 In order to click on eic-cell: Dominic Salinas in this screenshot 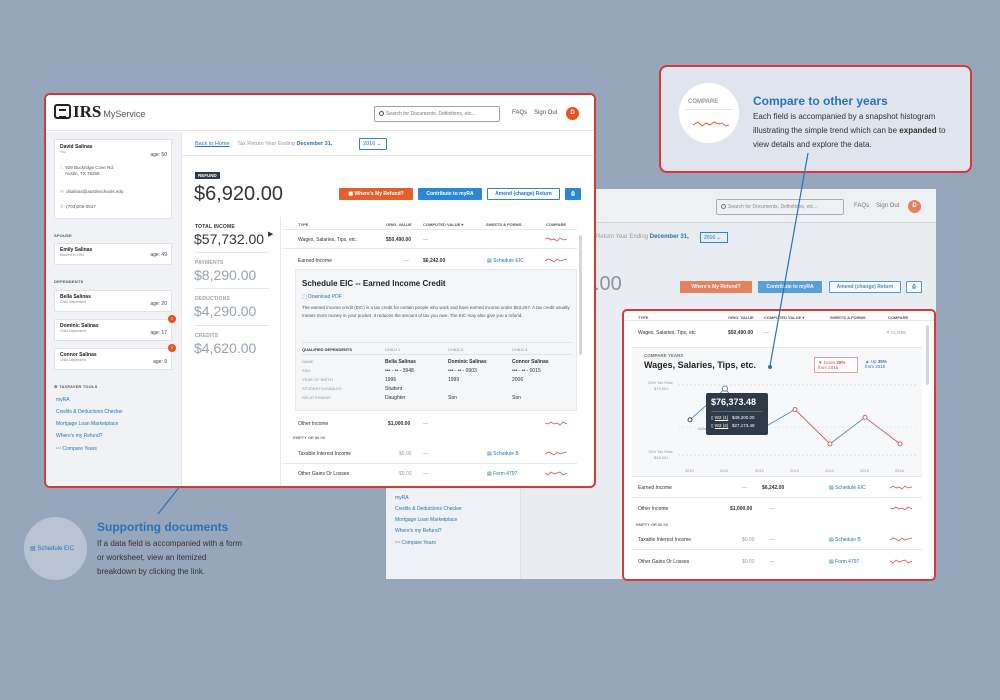, I will do `click(467, 362)`.